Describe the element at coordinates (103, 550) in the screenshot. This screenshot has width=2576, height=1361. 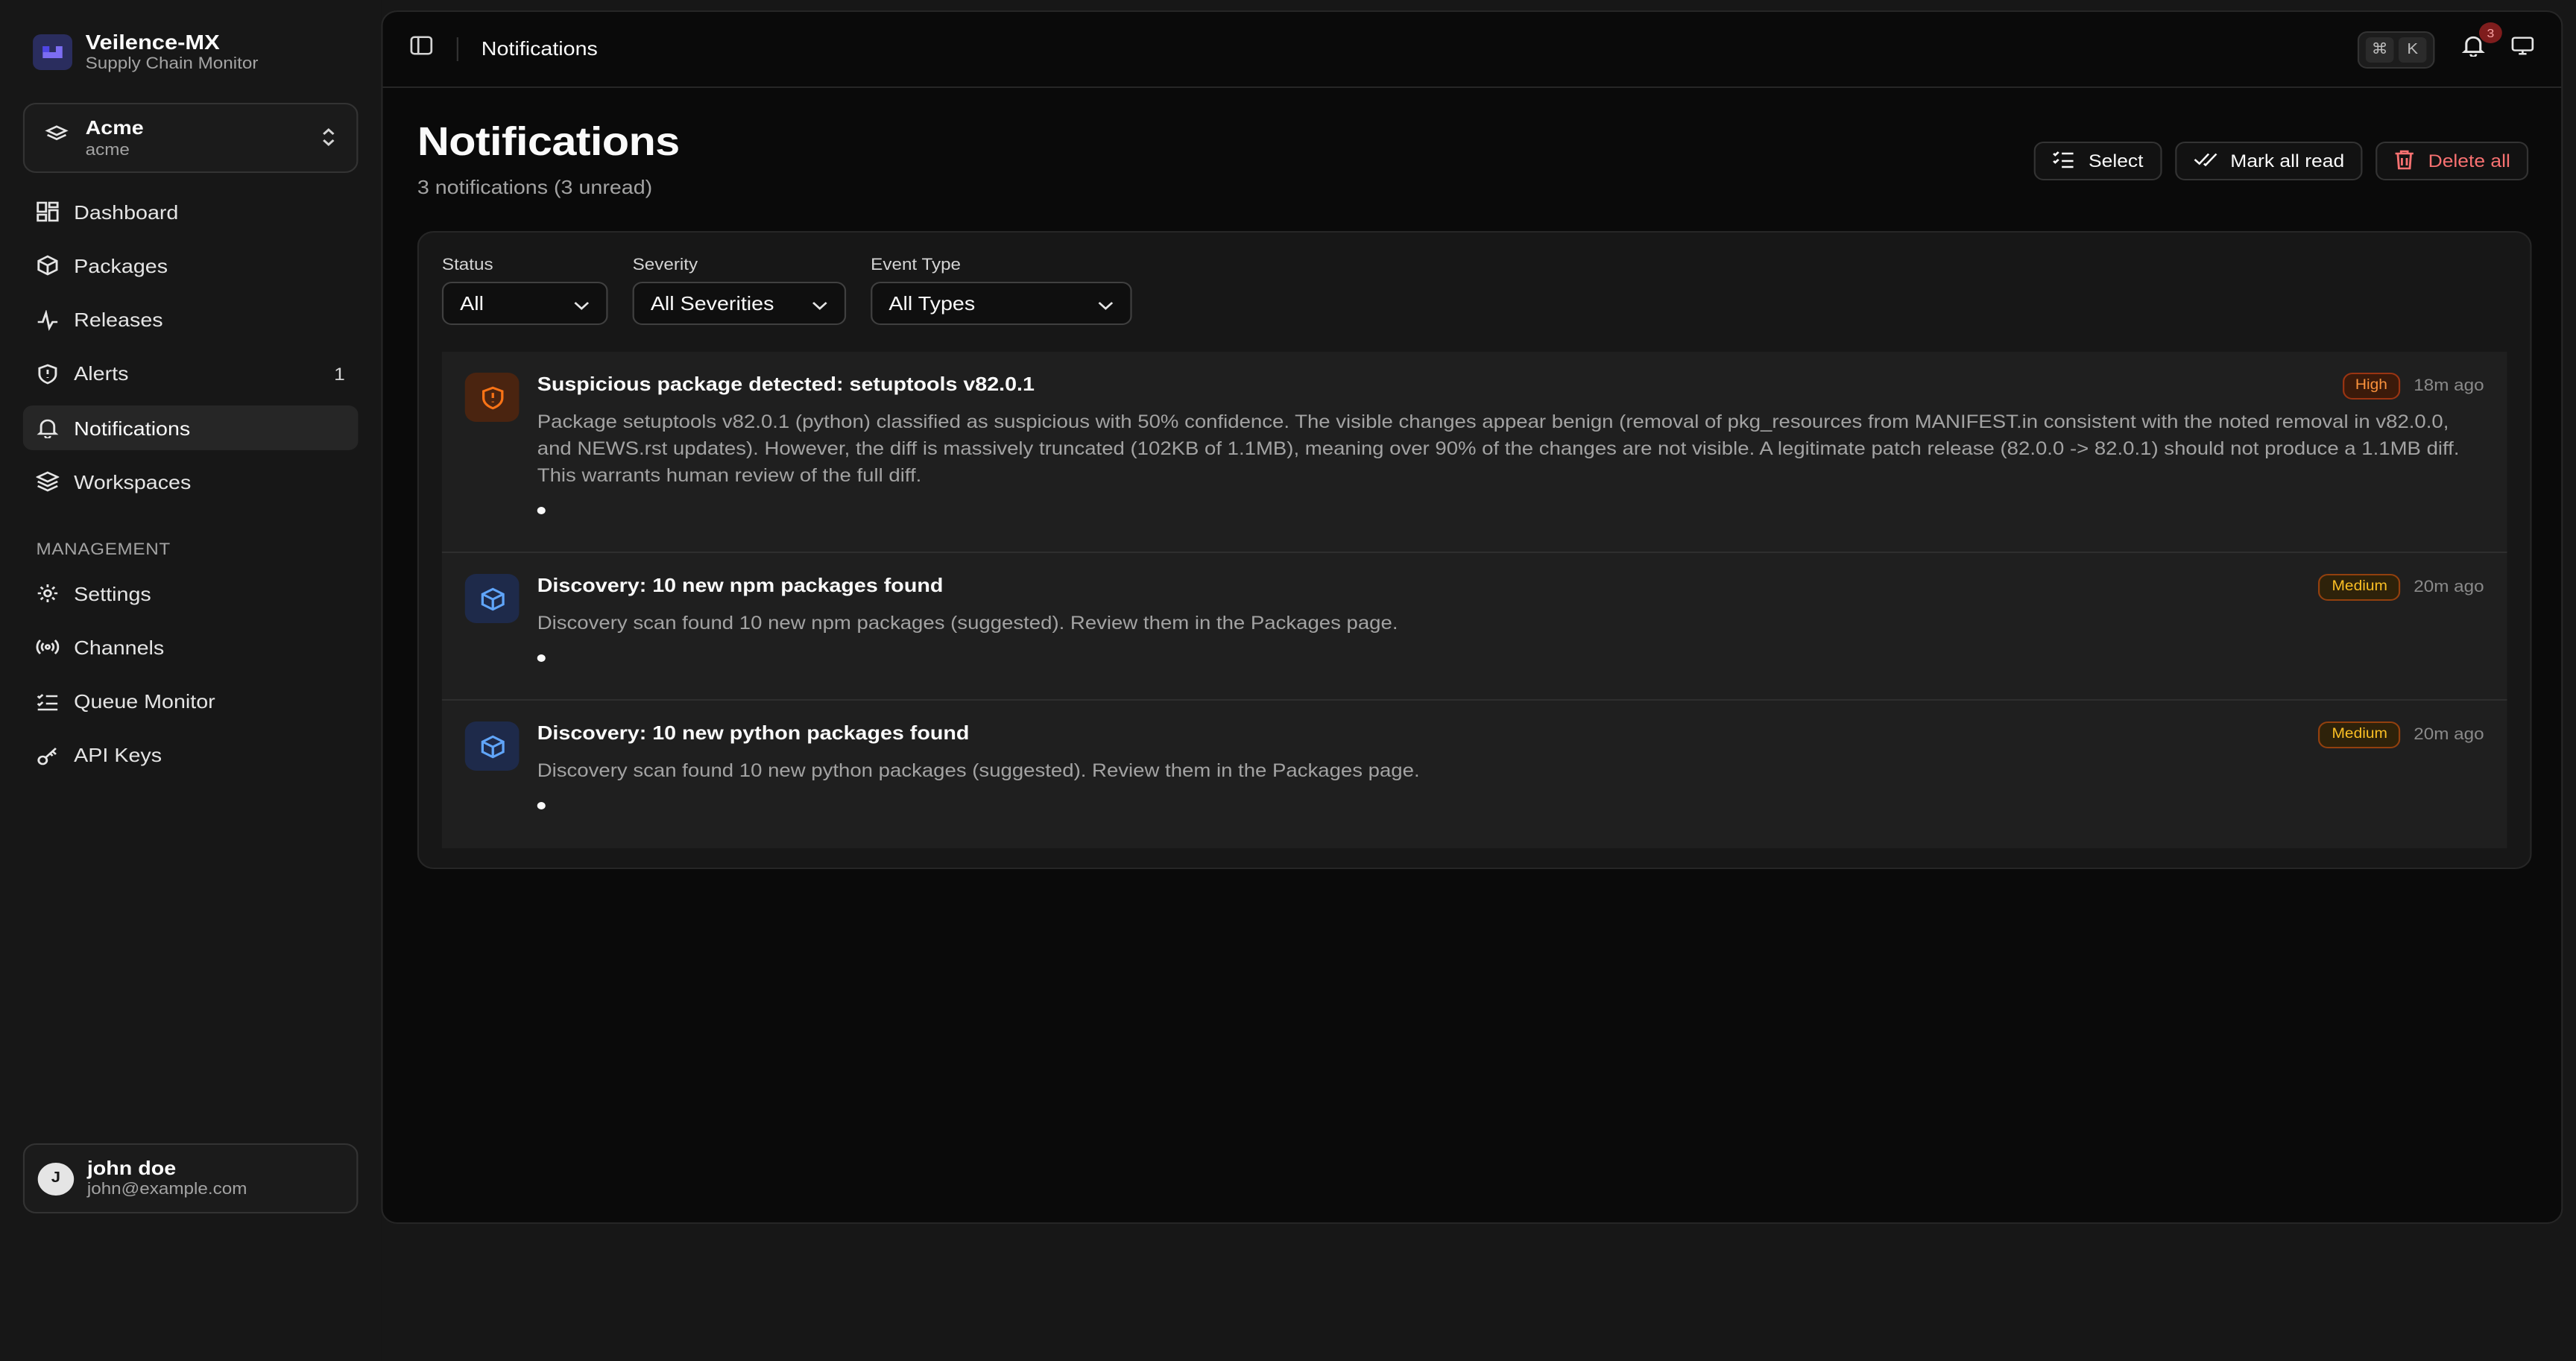
I see `management-section-label: MANAGEMENT` at that location.